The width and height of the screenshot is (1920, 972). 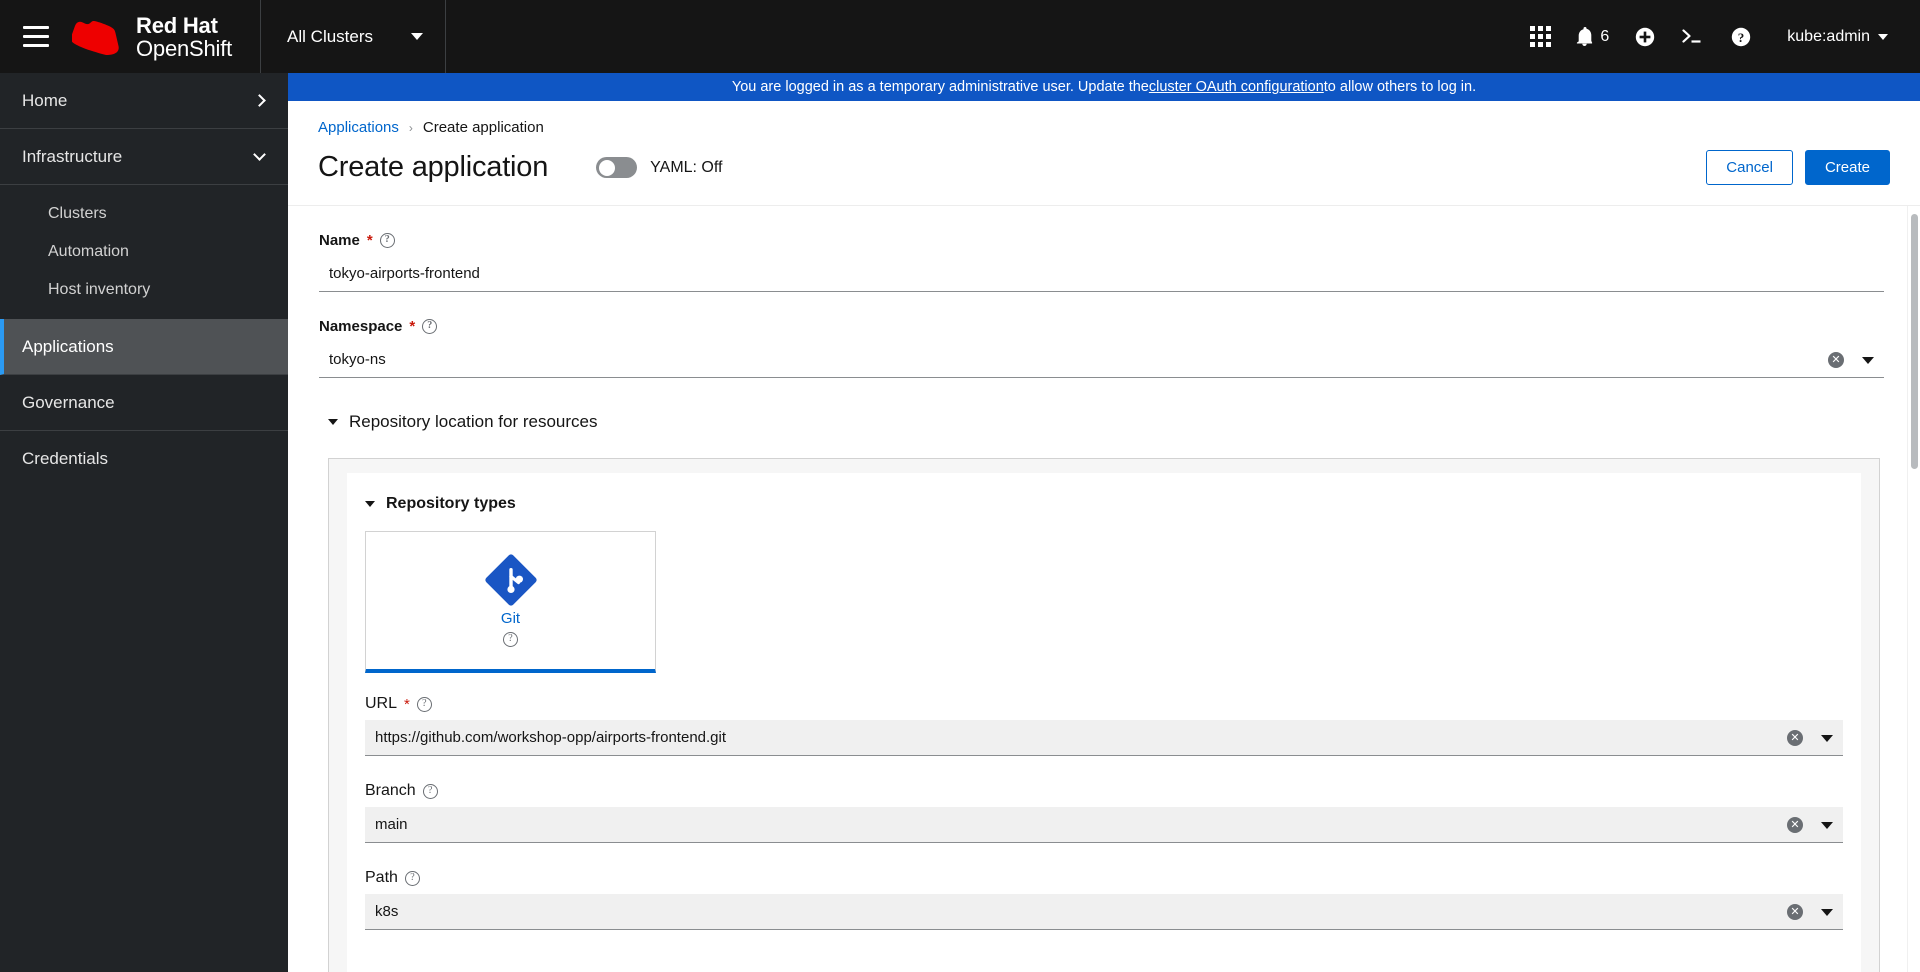 I want to click on sidebar-item-clusters: Clusters, so click(x=144, y=214).